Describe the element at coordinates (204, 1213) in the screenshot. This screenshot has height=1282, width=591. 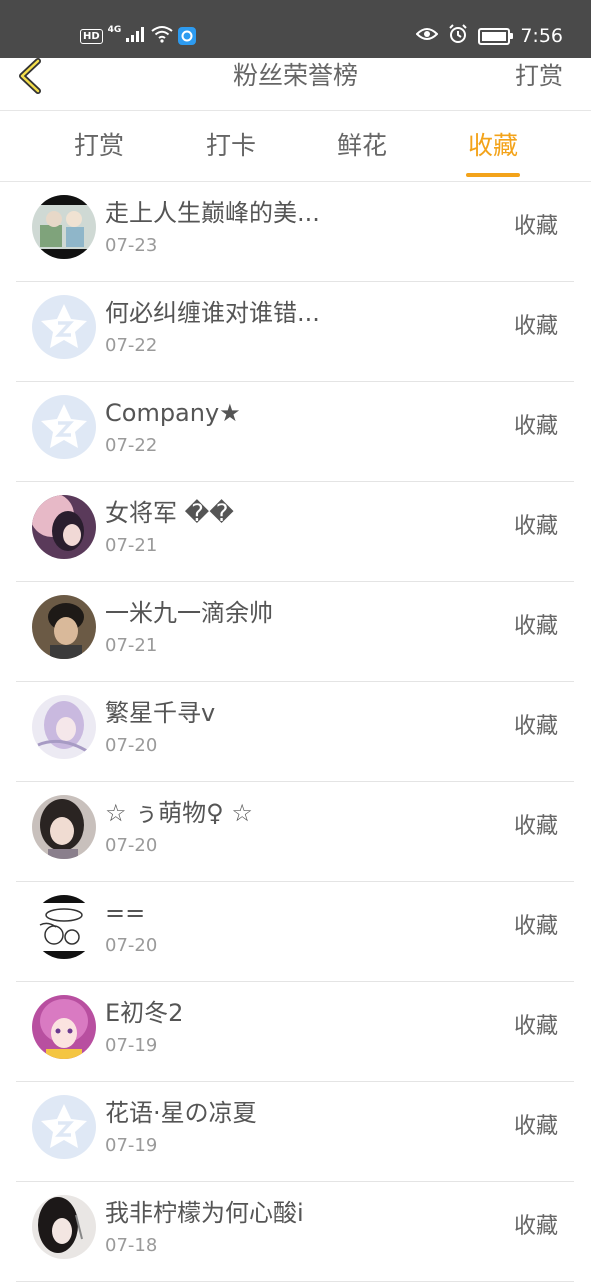
I see `user-name: 我非柠檬为何心酸i` at that location.